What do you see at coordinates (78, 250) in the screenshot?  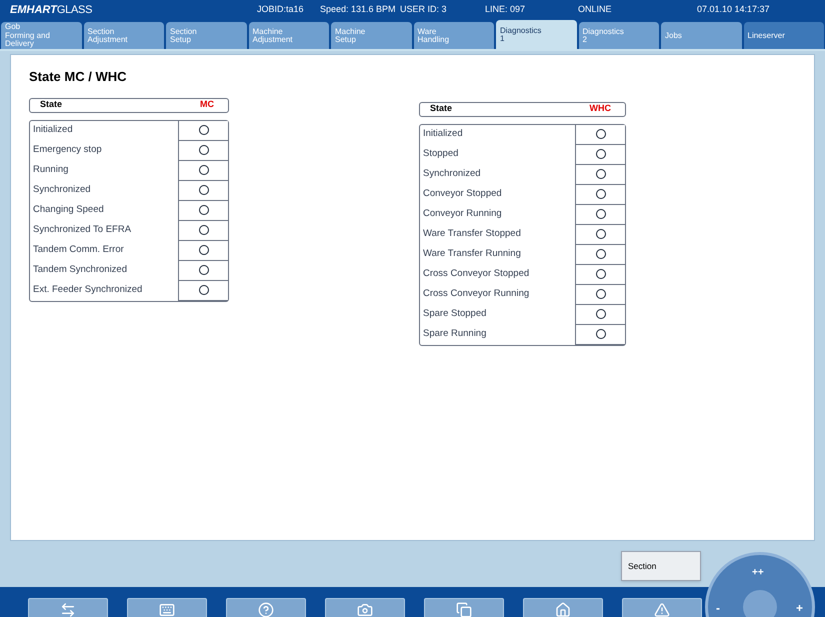 I see `state-label: Tandem Comm. Error` at bounding box center [78, 250].